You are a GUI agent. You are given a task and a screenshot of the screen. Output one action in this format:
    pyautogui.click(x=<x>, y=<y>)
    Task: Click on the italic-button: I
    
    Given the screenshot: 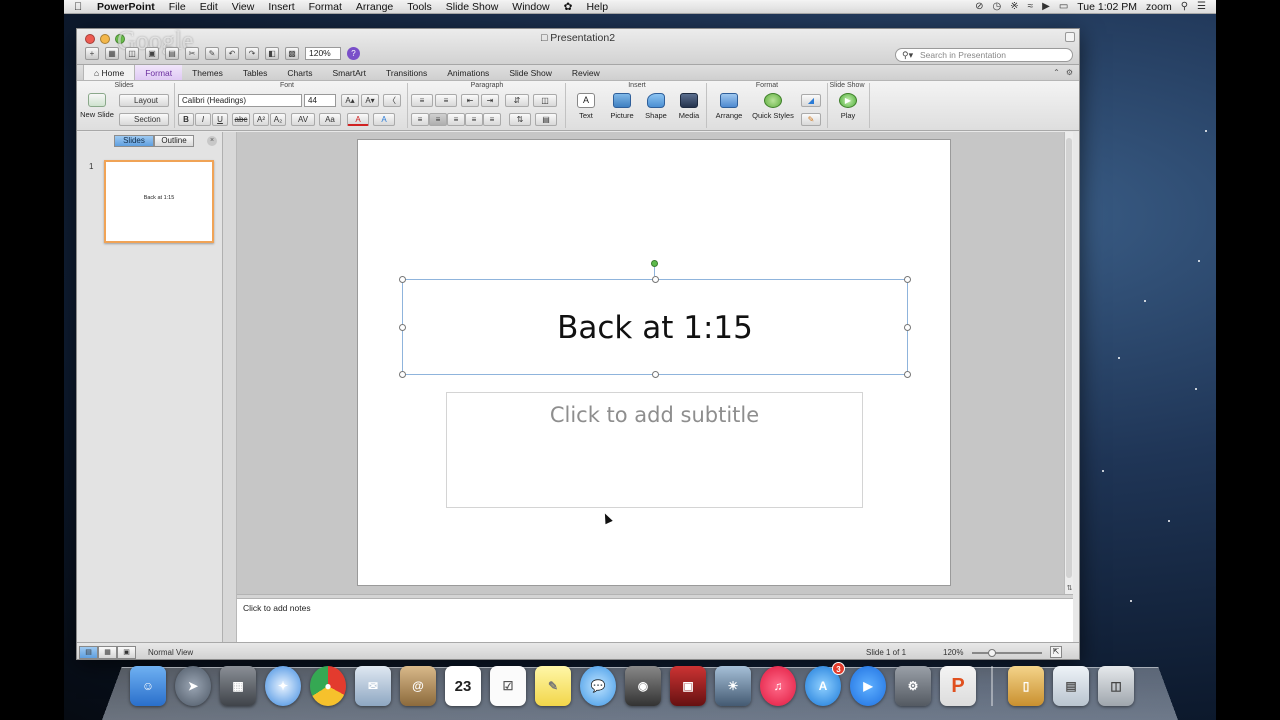 What is the action you would take?
    pyautogui.click(x=203, y=119)
    